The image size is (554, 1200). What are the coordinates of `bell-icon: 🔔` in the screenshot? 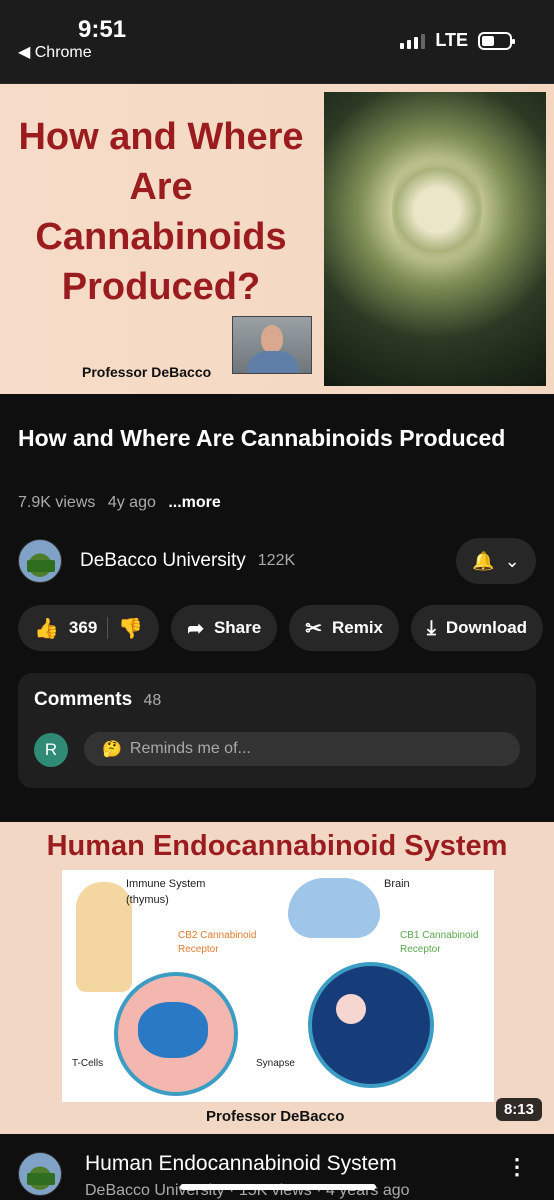 It's located at (483, 560).